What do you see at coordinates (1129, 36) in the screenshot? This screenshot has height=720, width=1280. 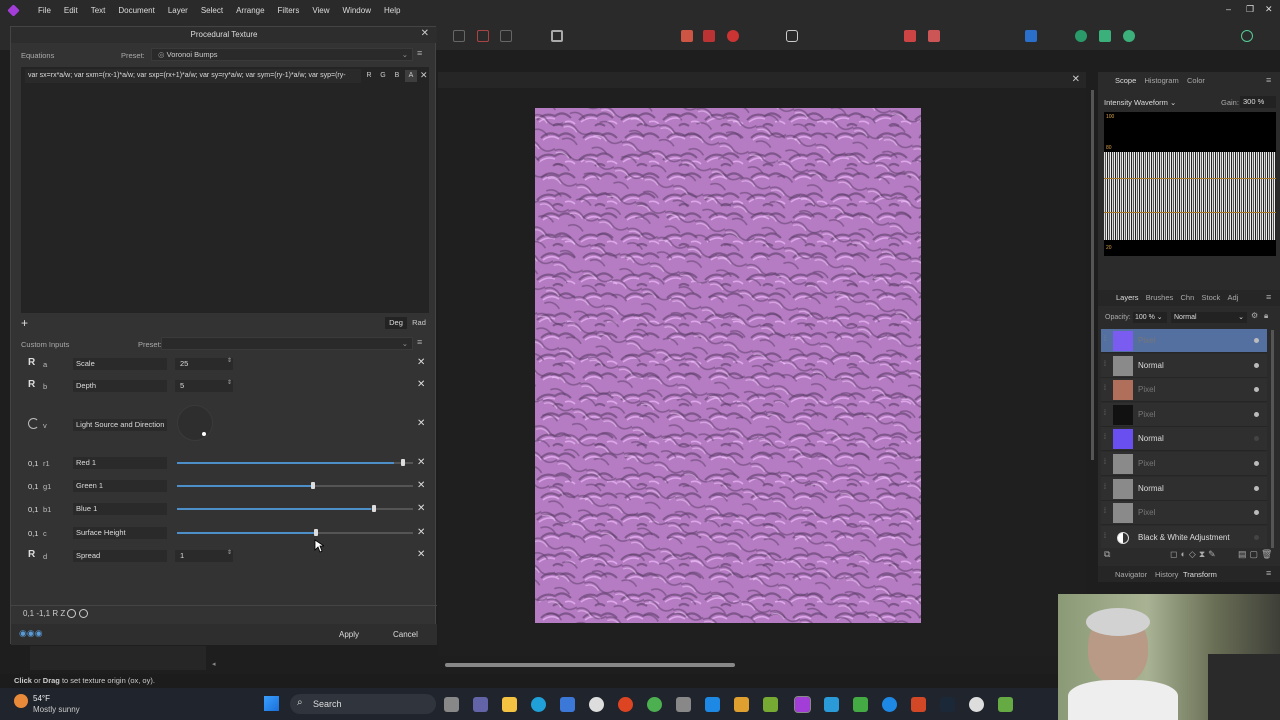 I see `persona-develop-icon` at bounding box center [1129, 36].